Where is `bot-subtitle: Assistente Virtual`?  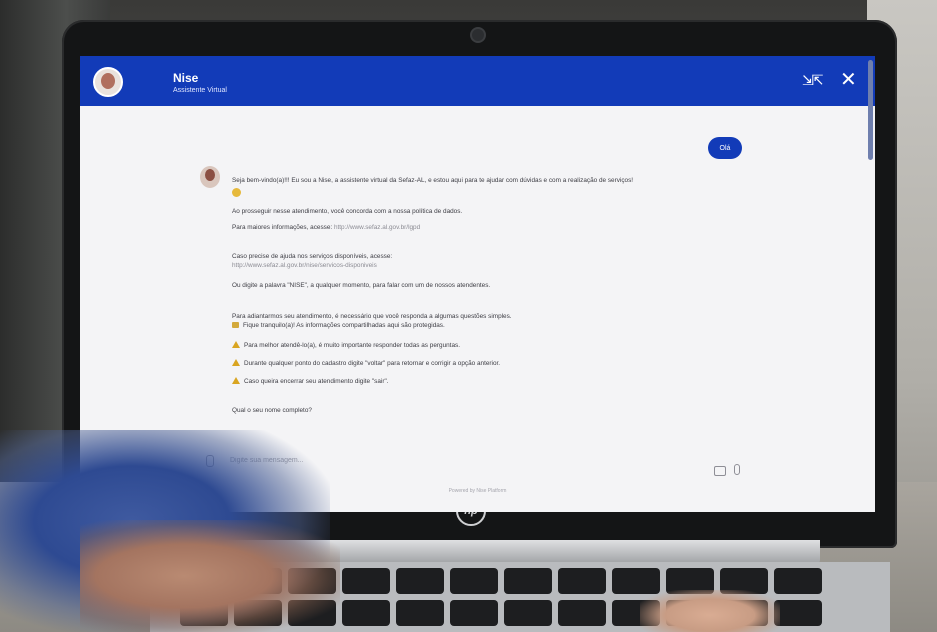 bot-subtitle: Assistente Virtual is located at coordinates (200, 90).